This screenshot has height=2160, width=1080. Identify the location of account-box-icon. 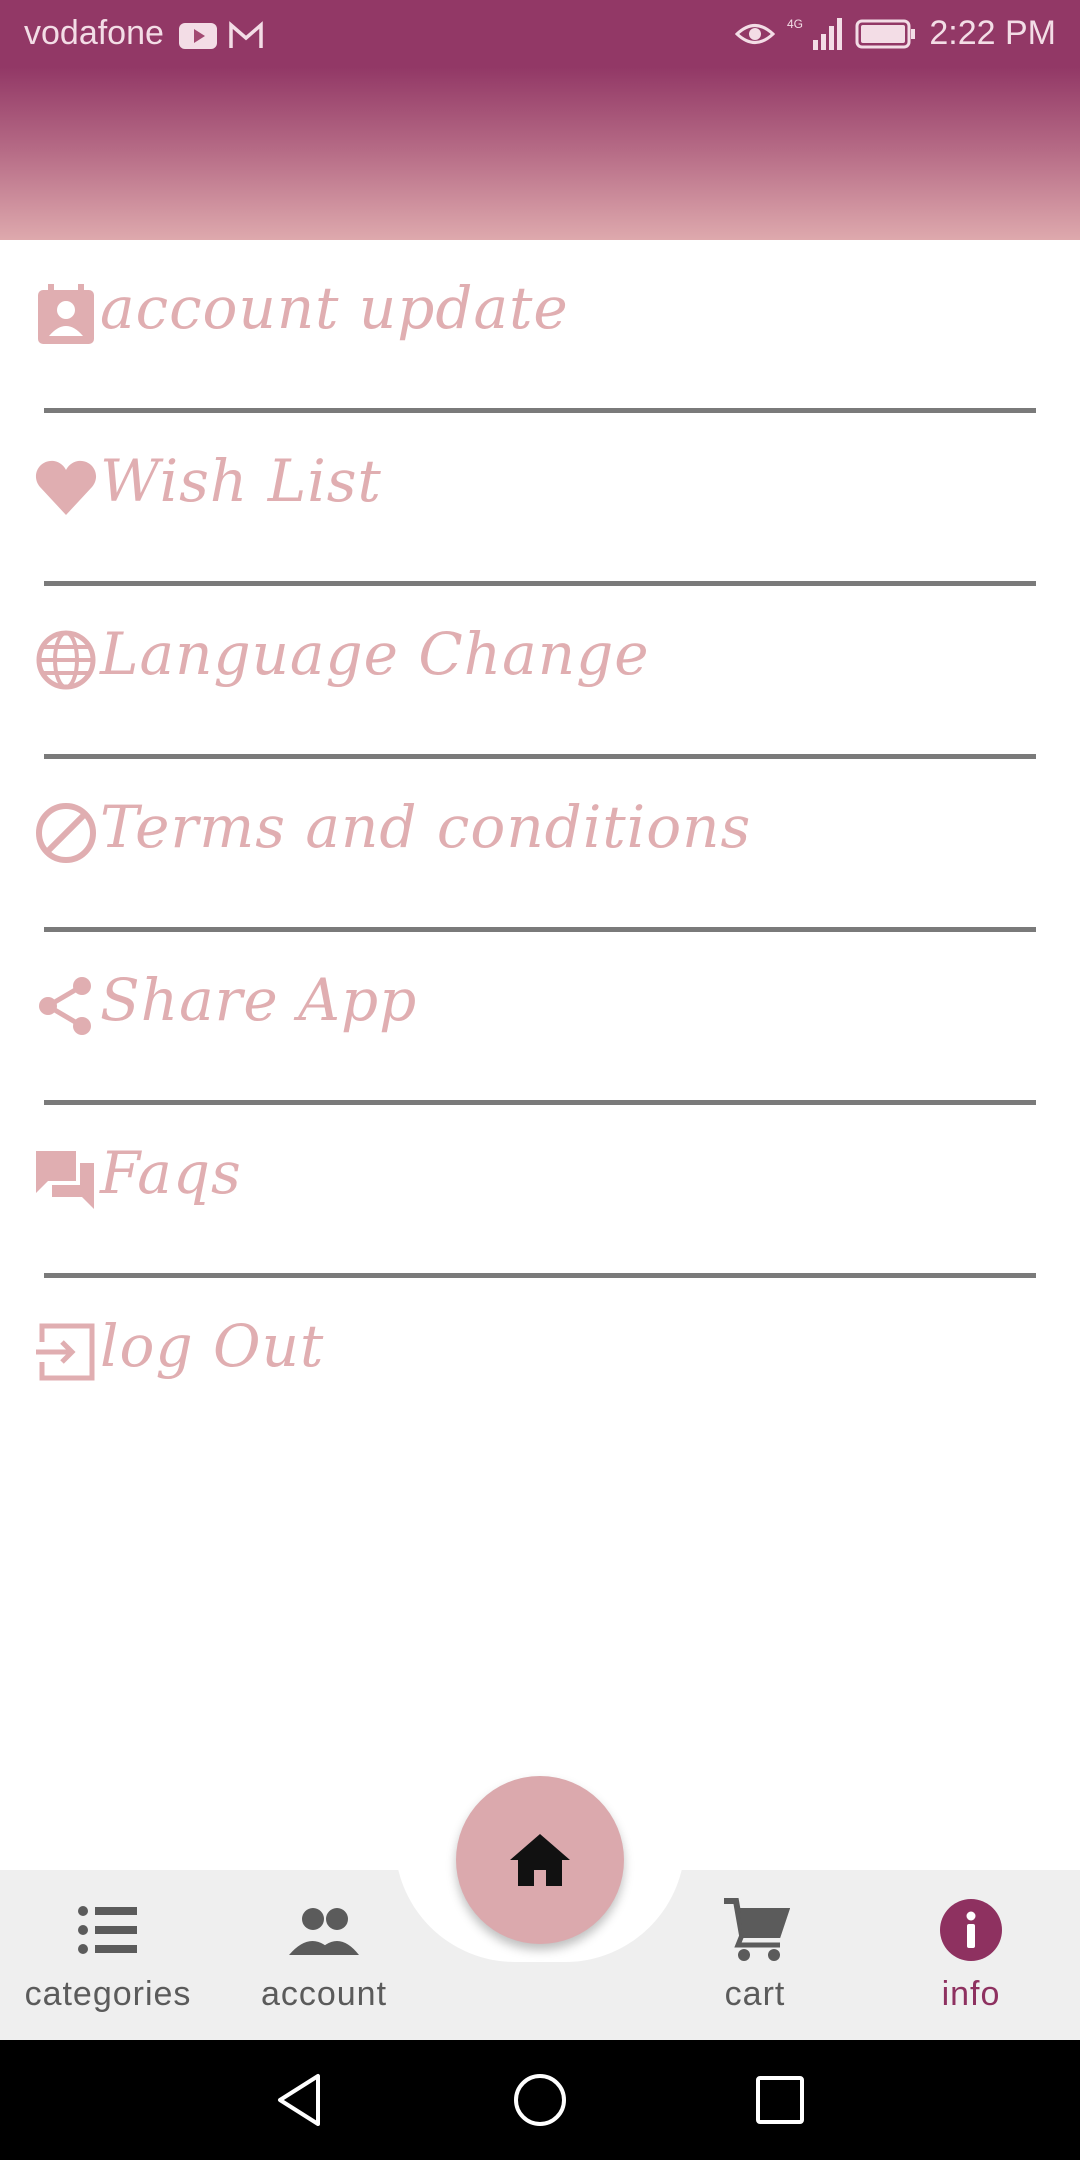
(66, 314).